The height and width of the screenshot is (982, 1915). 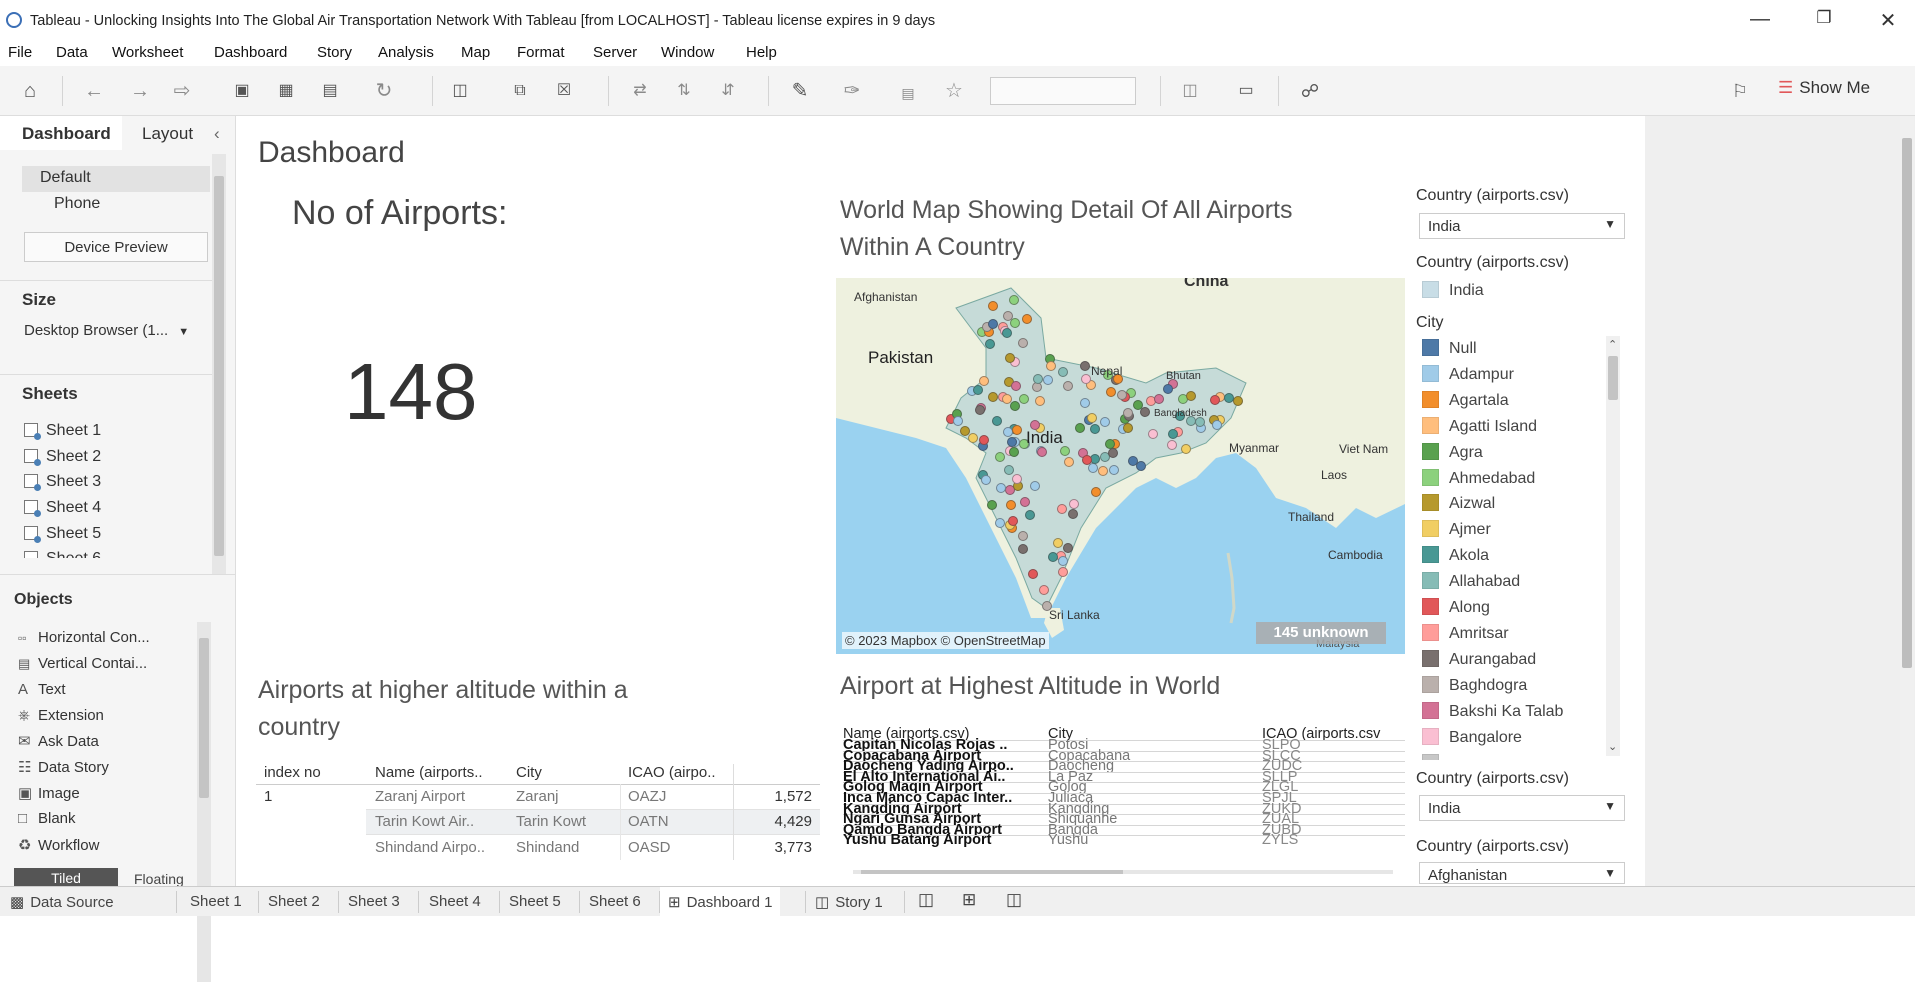 I want to click on sheet-item-3: Sheet 3, so click(x=62, y=482).